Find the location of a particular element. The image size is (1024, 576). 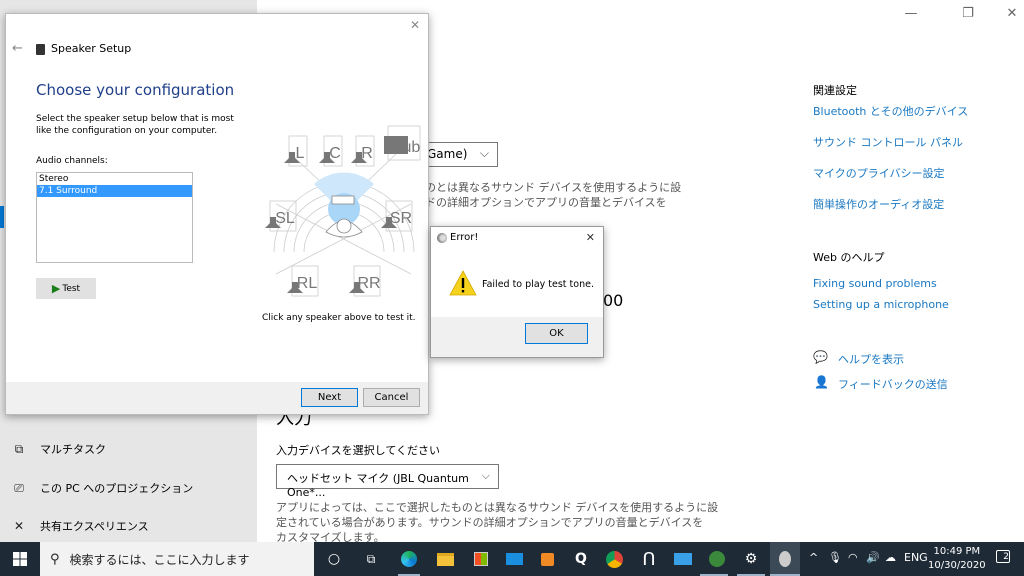

nav-item-label: この PC へのプロジェクション is located at coordinates (117, 488).